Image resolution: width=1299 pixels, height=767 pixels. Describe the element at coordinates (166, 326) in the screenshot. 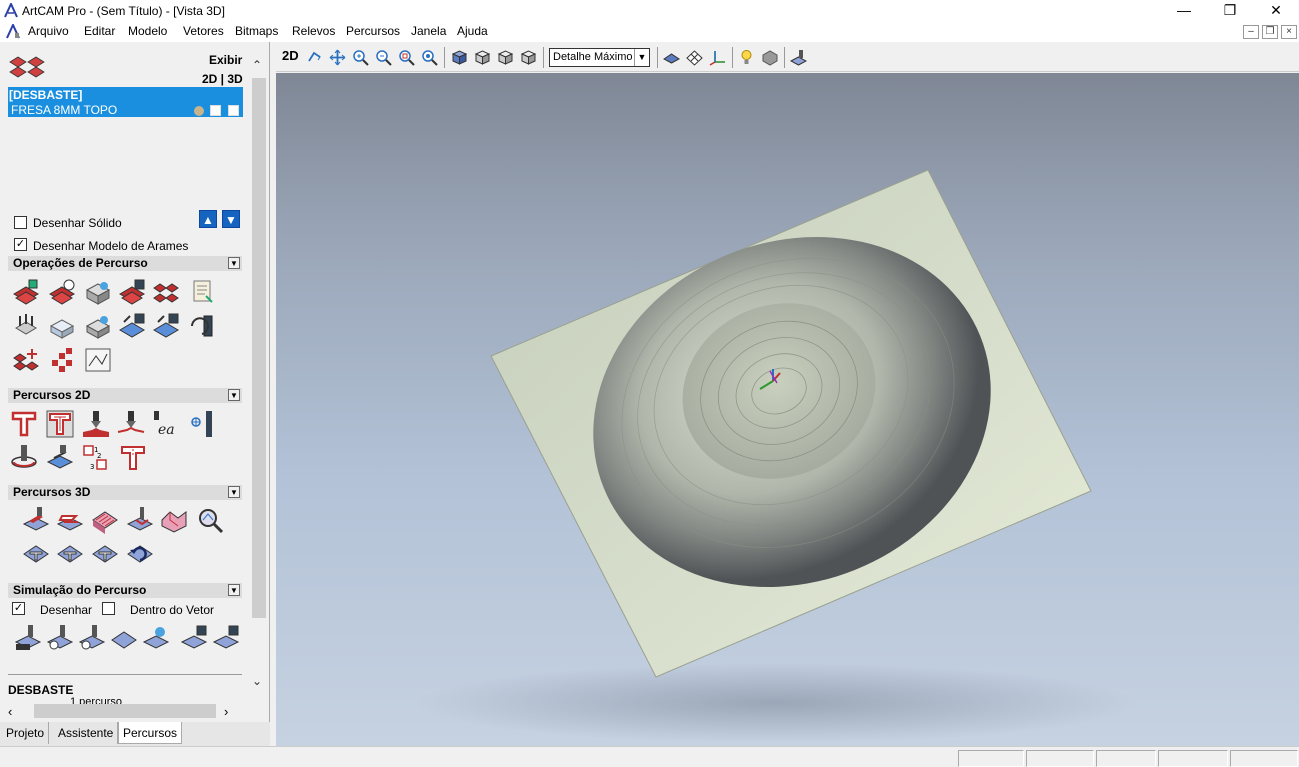

I see `save-group-icon` at that location.